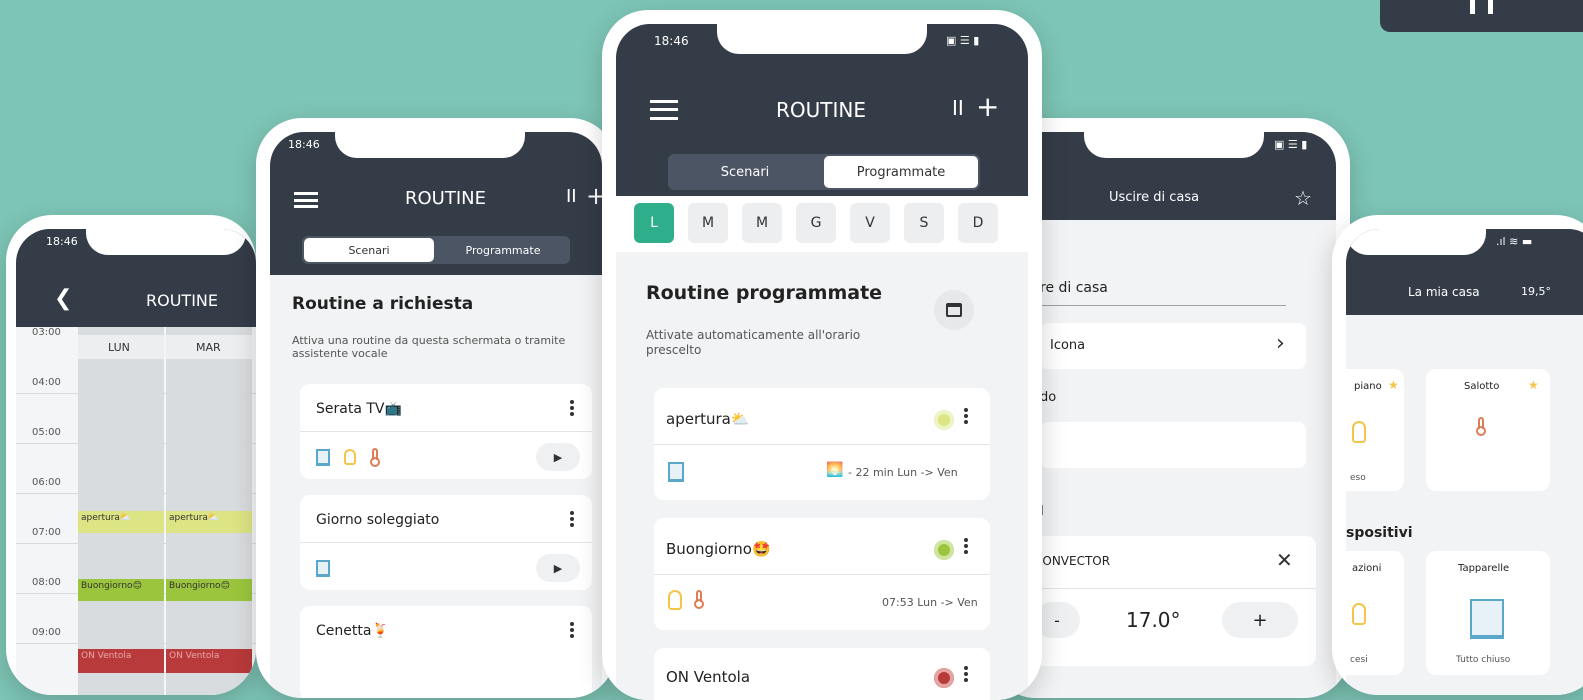 This screenshot has width=1583, height=700. I want to click on day-button: G, so click(816, 223).